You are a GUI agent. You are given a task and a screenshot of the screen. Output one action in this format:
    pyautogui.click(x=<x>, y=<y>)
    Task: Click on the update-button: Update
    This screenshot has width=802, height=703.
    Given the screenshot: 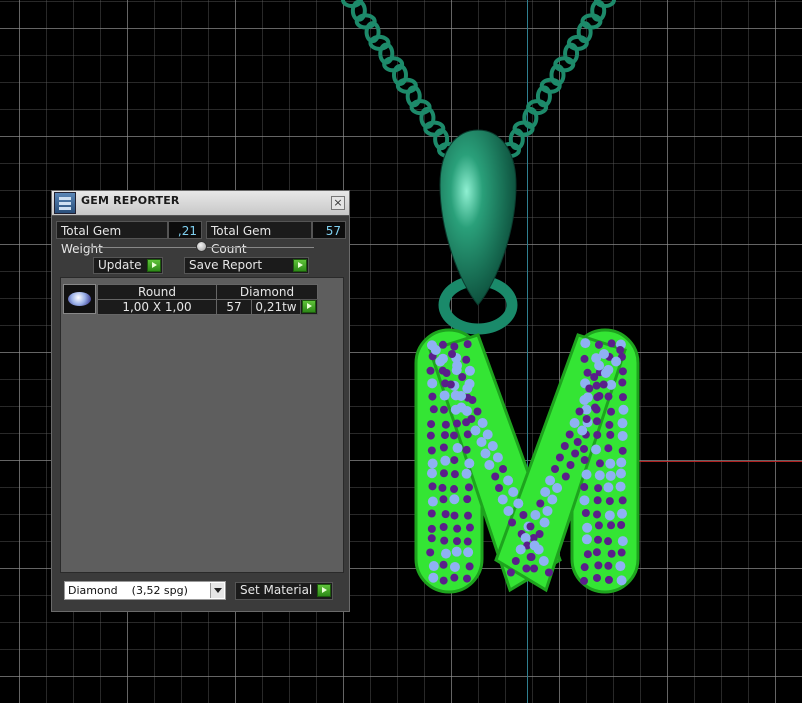 What is the action you would take?
    pyautogui.click(x=128, y=265)
    